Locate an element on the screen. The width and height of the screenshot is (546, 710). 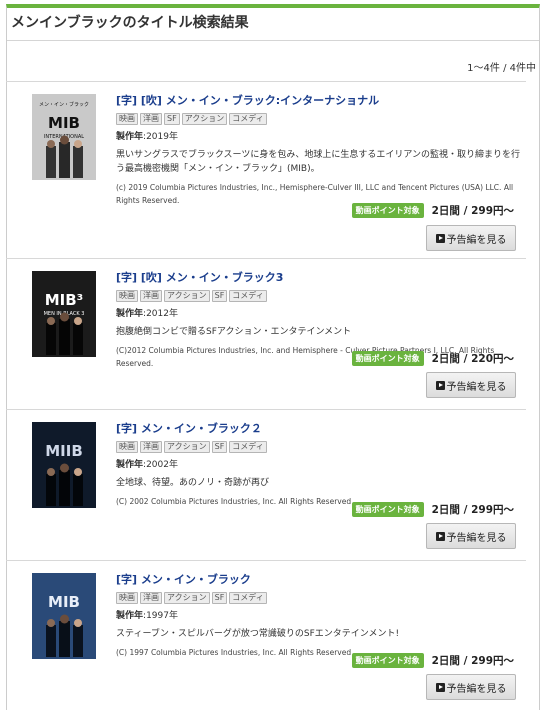
result-count: 1～4件 / 4件中 is located at coordinates (501, 68).